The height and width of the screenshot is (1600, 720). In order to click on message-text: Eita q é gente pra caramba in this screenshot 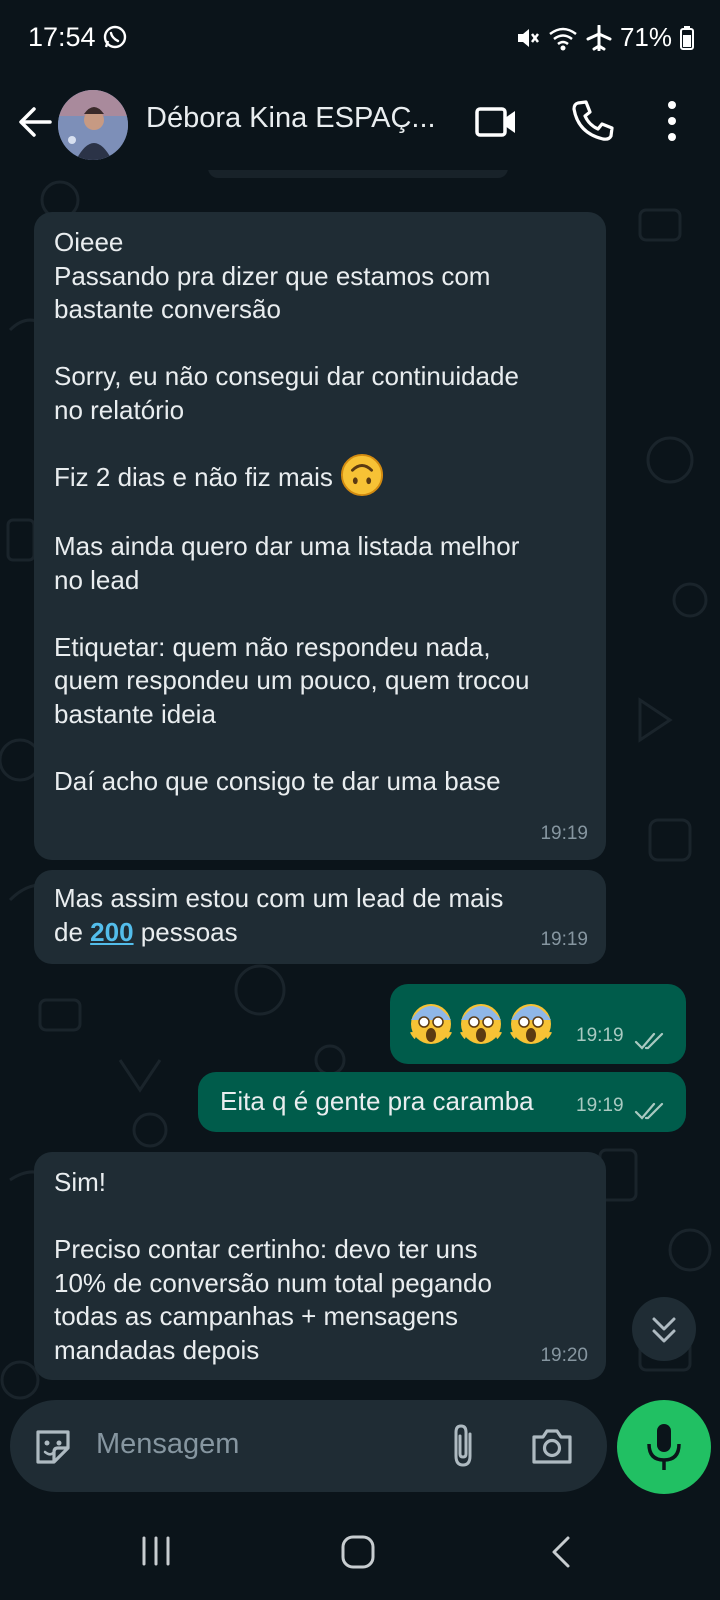, I will do `click(377, 1101)`.